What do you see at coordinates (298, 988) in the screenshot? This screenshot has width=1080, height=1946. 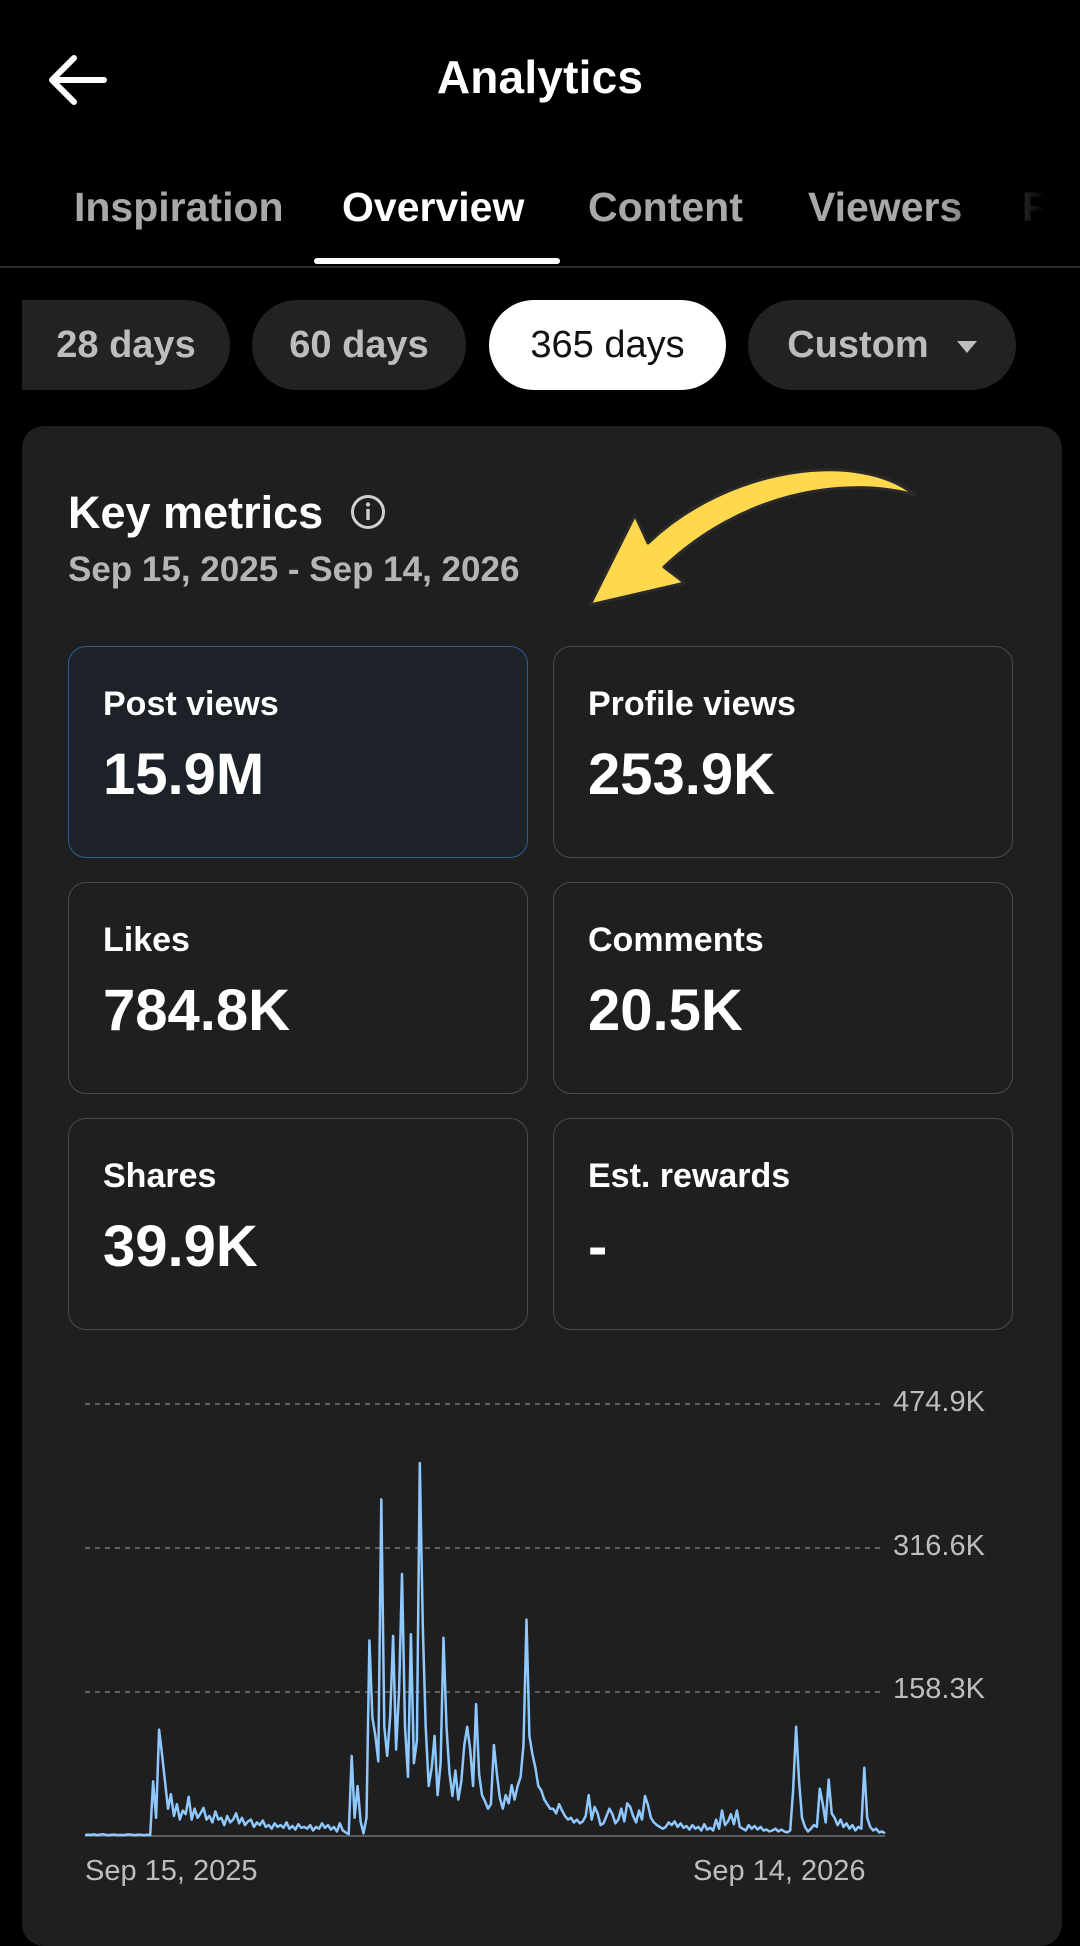 I see `metric-likes: Likes 784.8K` at bounding box center [298, 988].